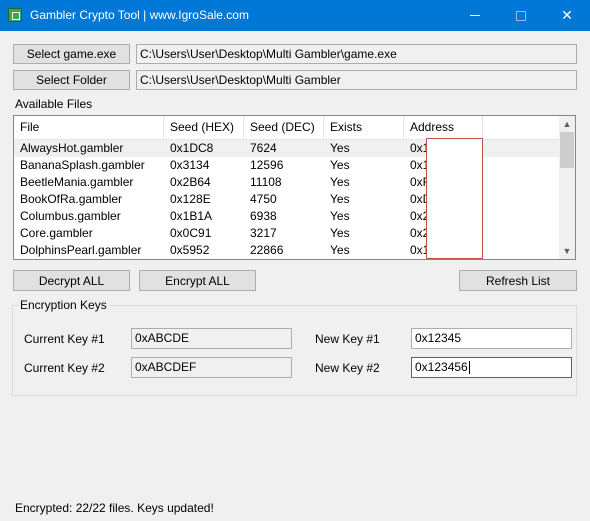 This screenshot has height=521, width=590. I want to click on highlight-box, so click(454, 198).